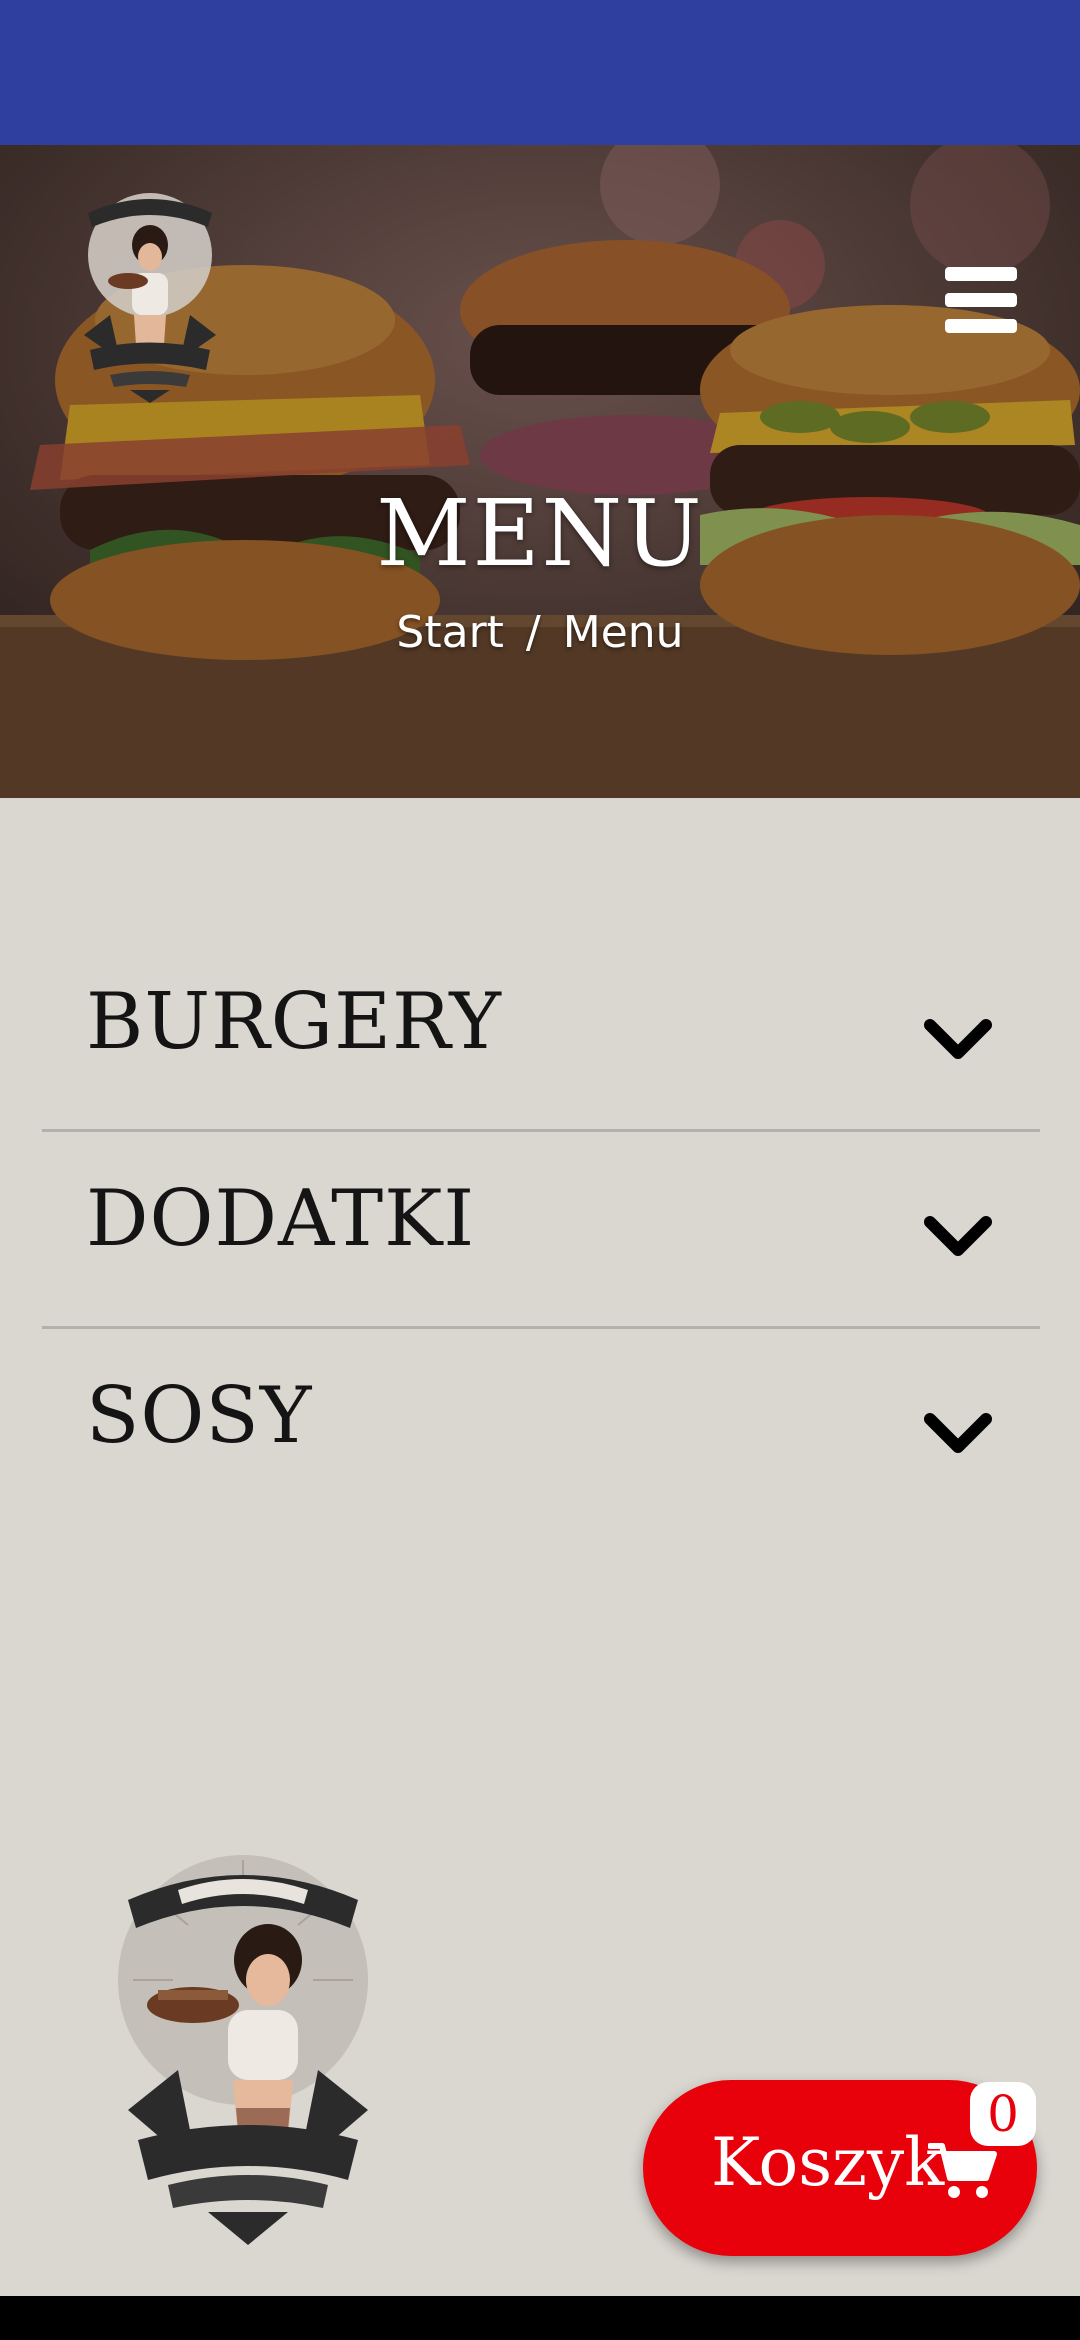 This screenshot has height=2340, width=1080. Describe the element at coordinates (281, 1219) in the screenshot. I see `category-label: DODATKI` at that location.